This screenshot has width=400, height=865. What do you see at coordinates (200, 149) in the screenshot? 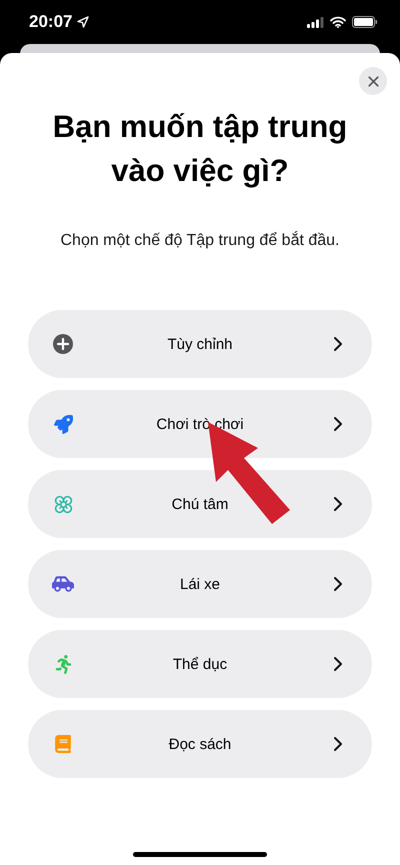
I see `sheet-title: Bạn muốn tập trung vào việc gì?` at bounding box center [200, 149].